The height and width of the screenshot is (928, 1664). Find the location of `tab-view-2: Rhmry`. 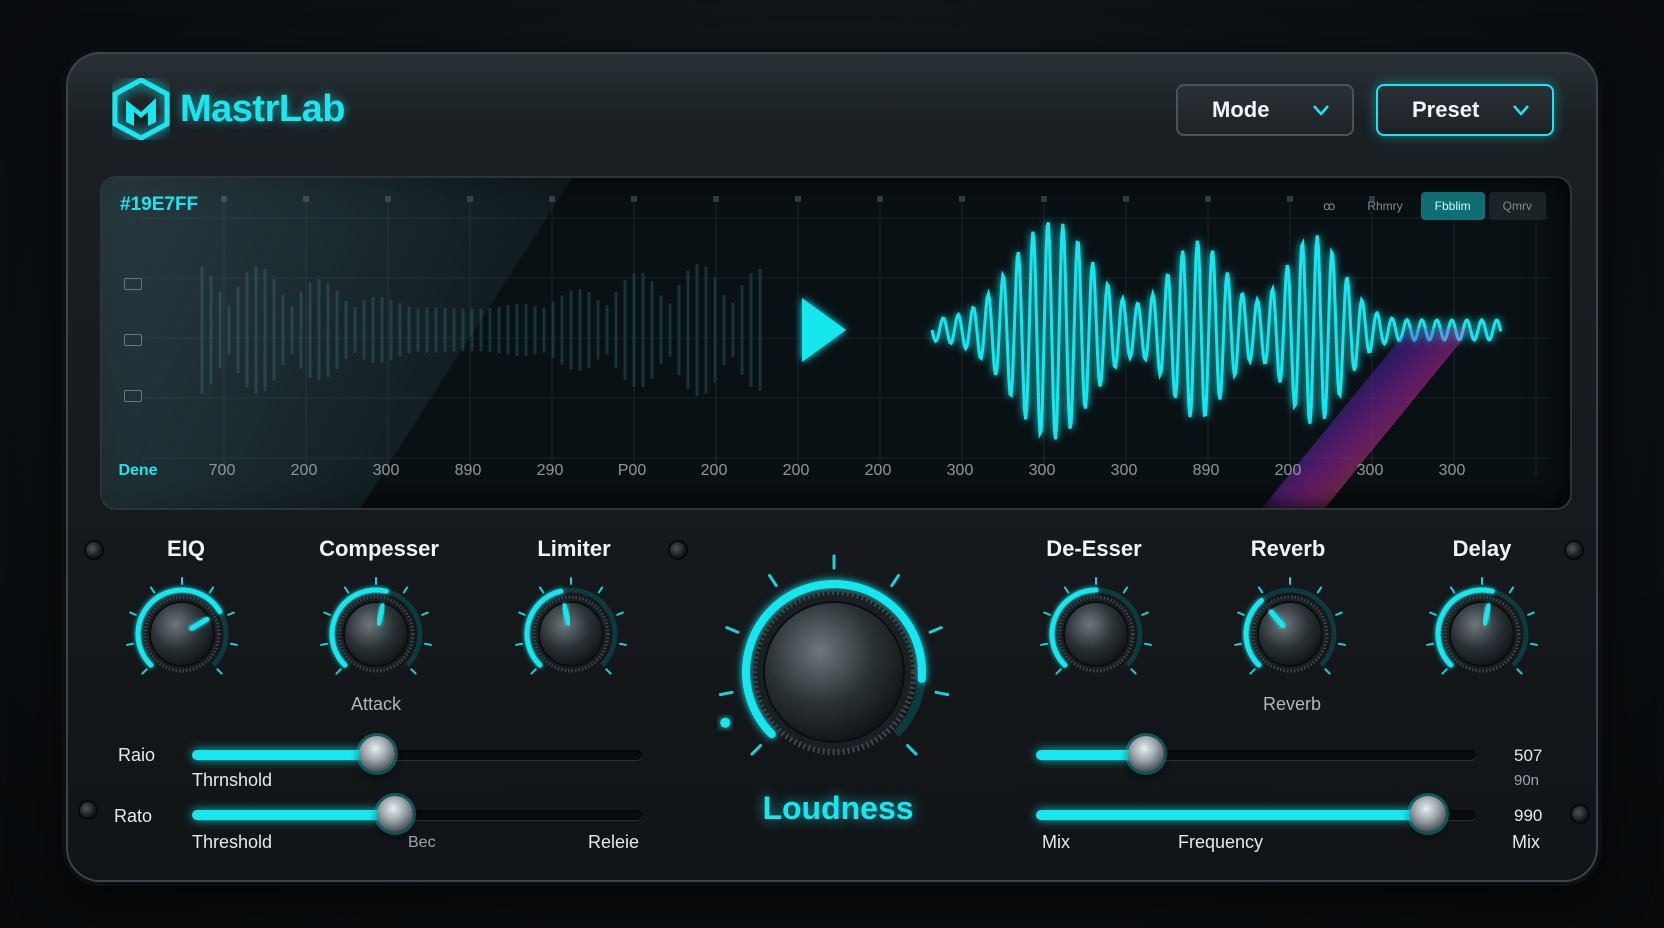

tab-view-2: Rhmry is located at coordinates (1384, 206).